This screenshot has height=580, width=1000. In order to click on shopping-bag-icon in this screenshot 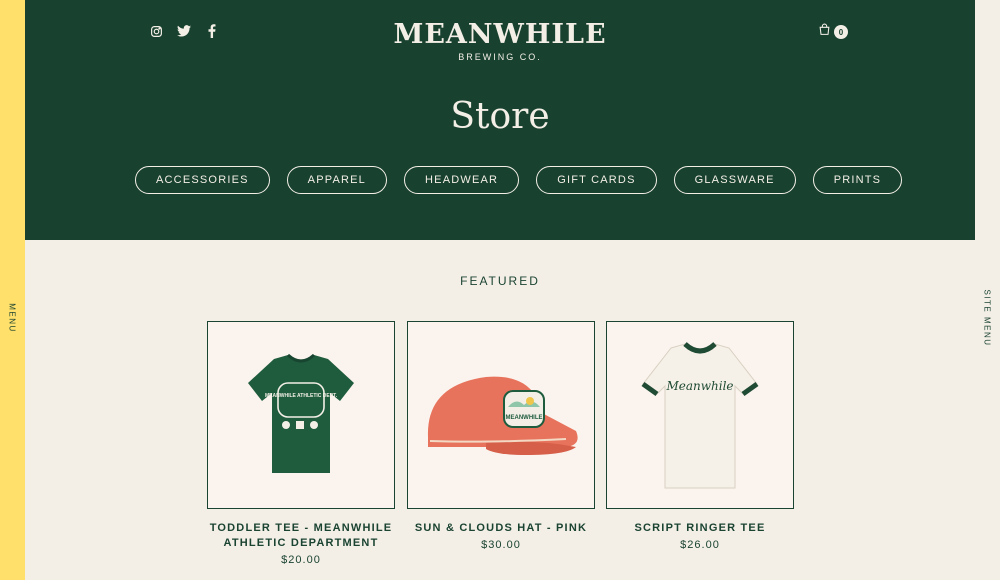, I will do `click(824, 32)`.